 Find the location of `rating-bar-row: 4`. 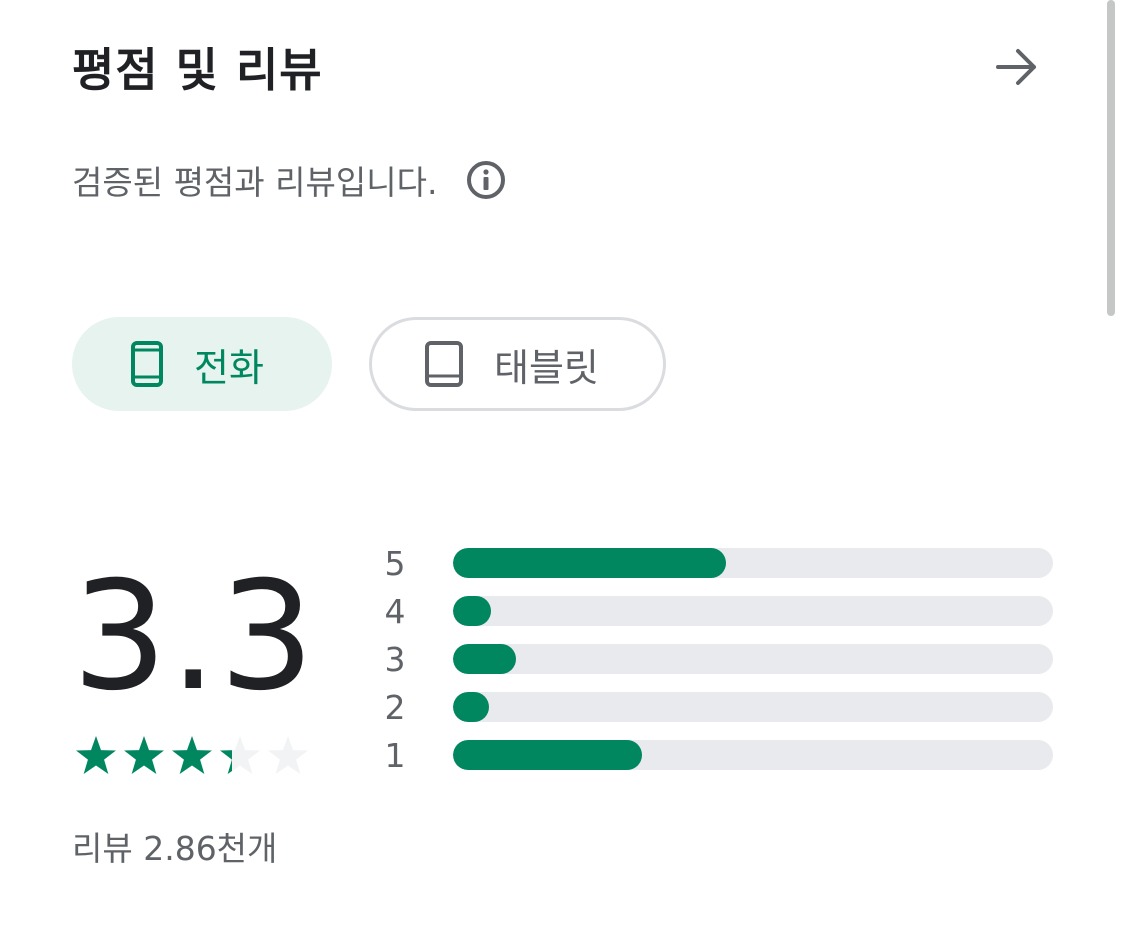

rating-bar-row: 4 is located at coordinates (720, 612).